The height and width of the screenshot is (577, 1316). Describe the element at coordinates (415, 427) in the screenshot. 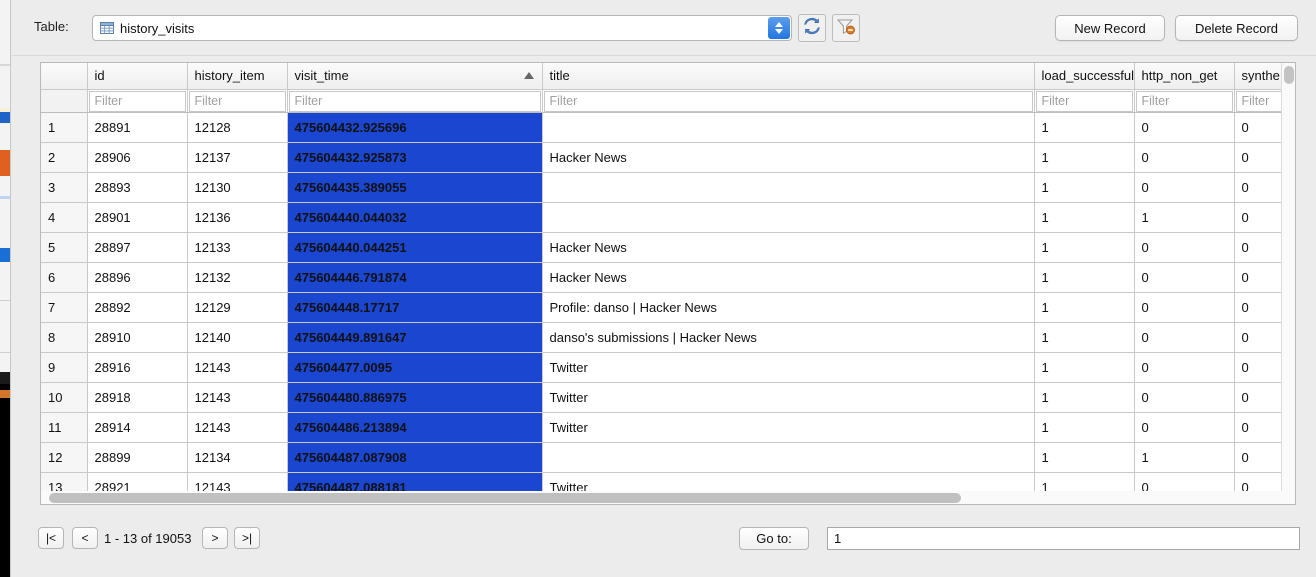

I see `cell-visit_time: 475604486.213894` at that location.